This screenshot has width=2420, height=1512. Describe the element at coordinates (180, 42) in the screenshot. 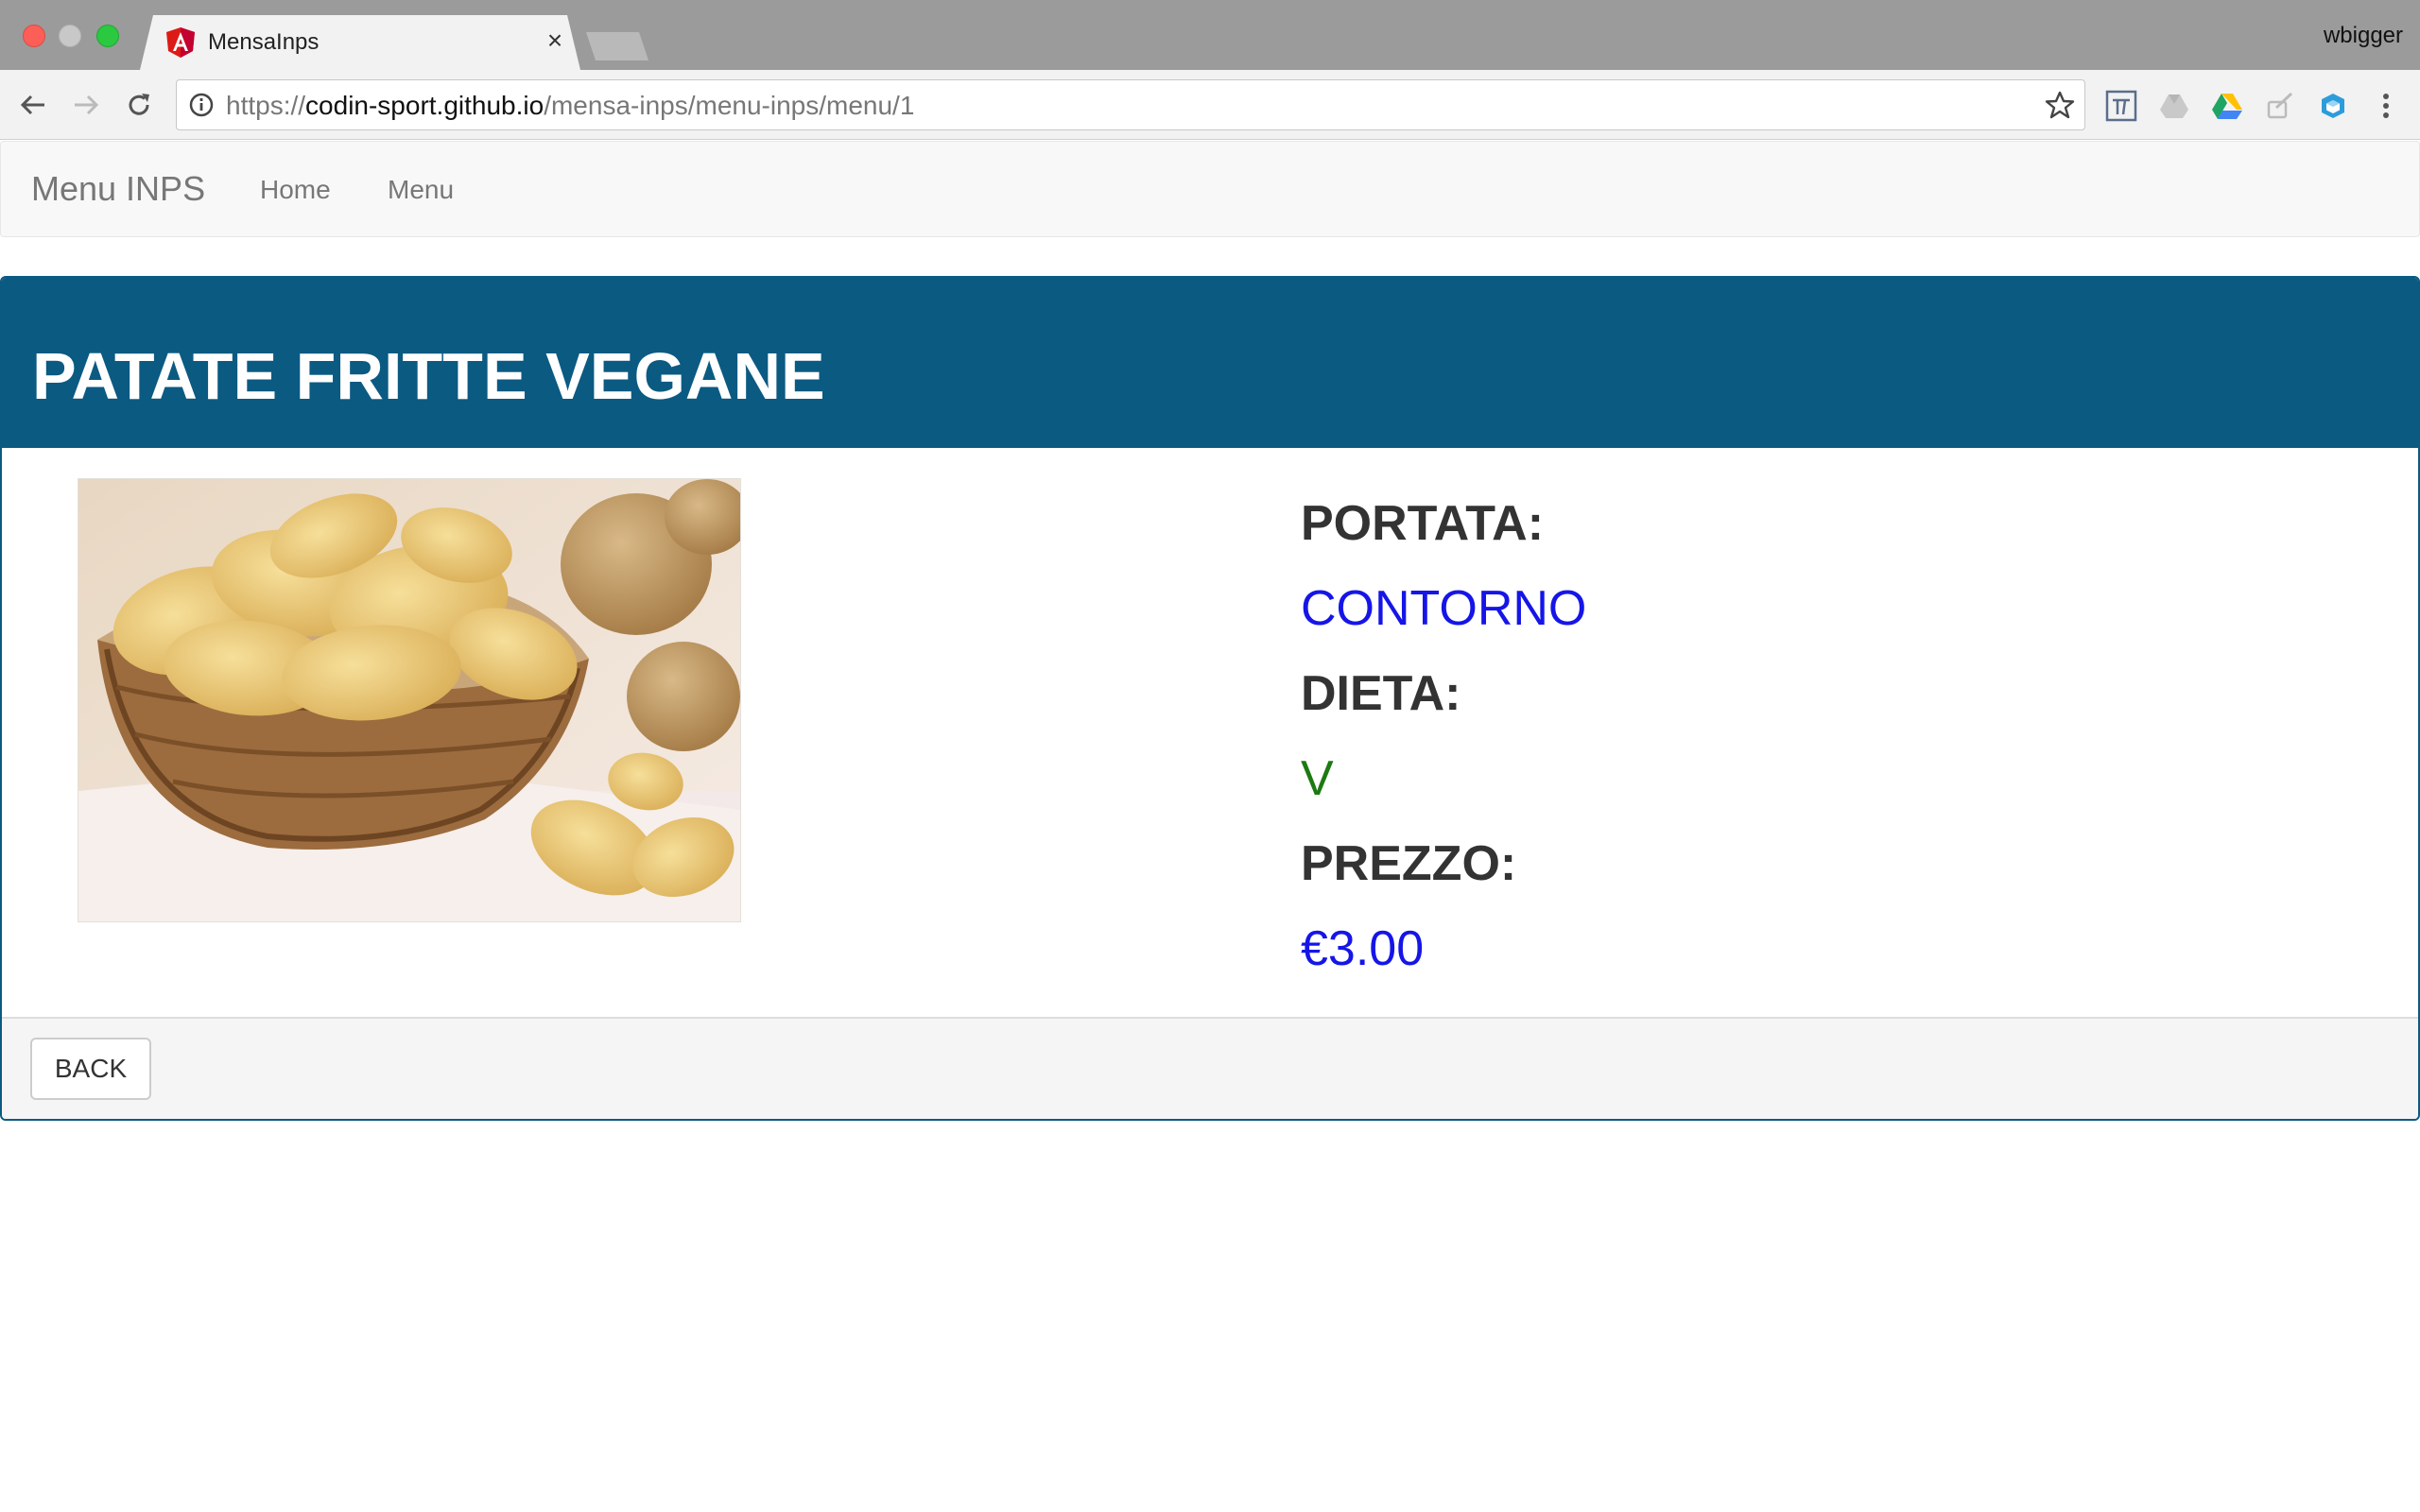

I see `angular-icon` at that location.